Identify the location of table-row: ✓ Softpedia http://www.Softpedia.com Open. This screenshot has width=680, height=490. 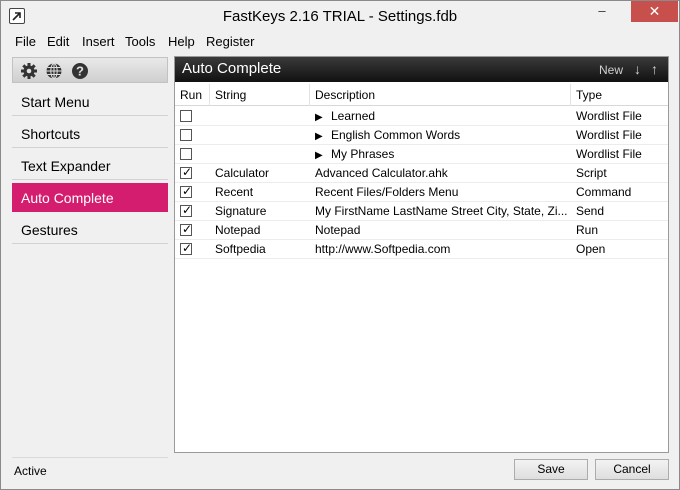
(421, 249).